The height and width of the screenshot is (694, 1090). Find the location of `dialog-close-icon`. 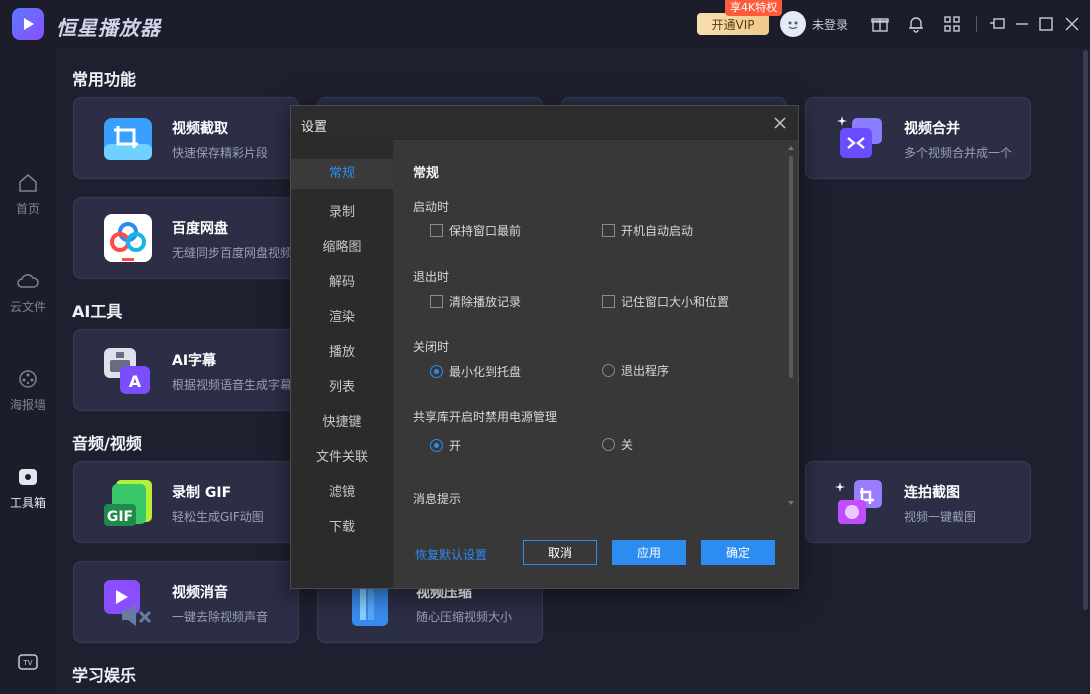

dialog-close-icon is located at coordinates (780, 123).